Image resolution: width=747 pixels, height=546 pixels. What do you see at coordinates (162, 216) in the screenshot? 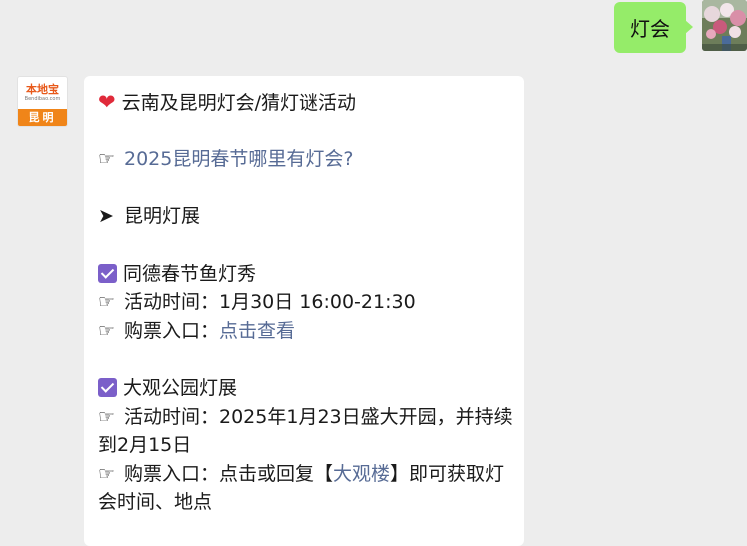
I see `section-heading: 昆明灯展` at bounding box center [162, 216].